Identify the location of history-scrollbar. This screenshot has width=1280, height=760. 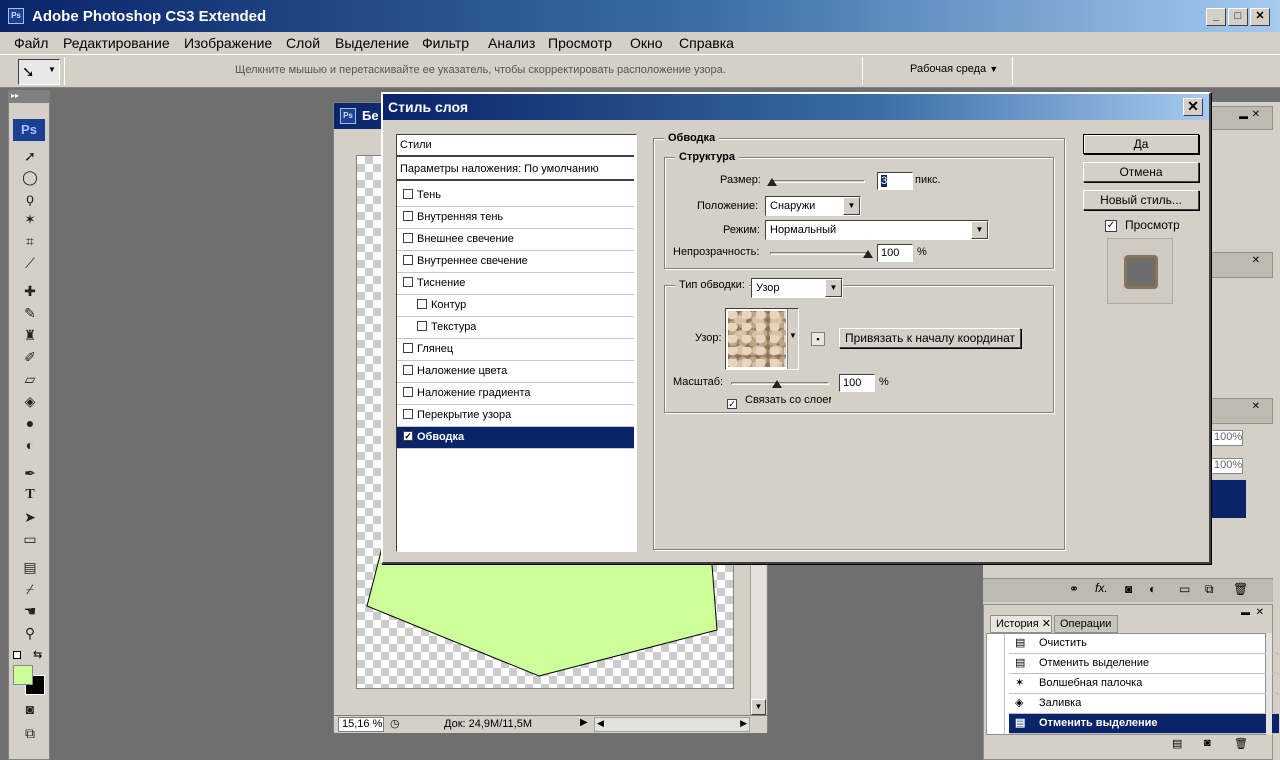
(1269, 684).